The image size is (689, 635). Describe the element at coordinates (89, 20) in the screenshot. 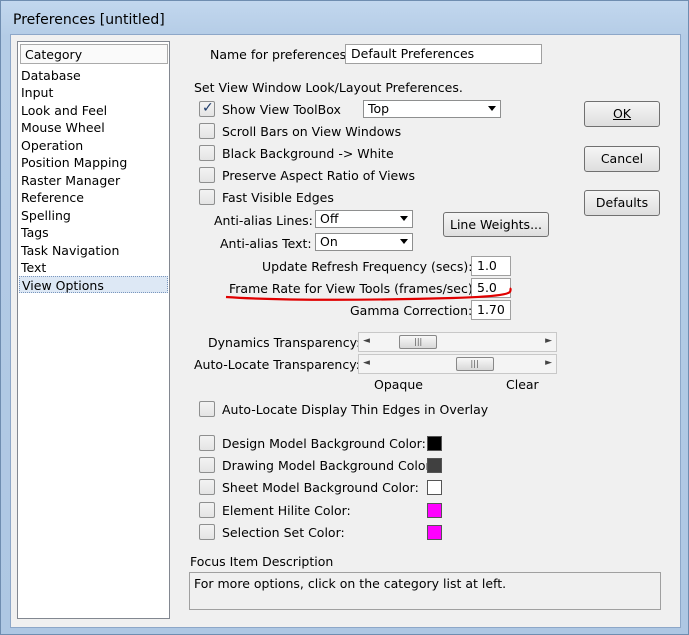

I see `window-title: Preferences [untitled]` at that location.